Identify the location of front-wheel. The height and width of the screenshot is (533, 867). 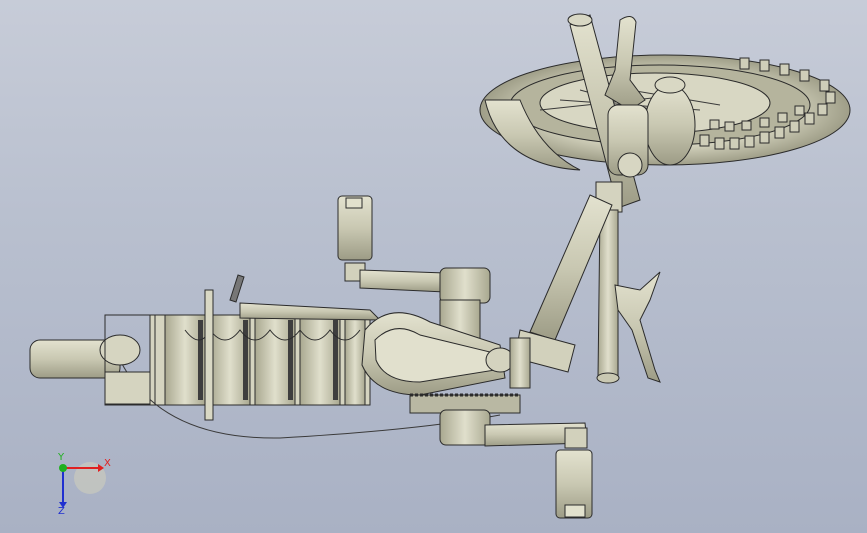
(665, 112).